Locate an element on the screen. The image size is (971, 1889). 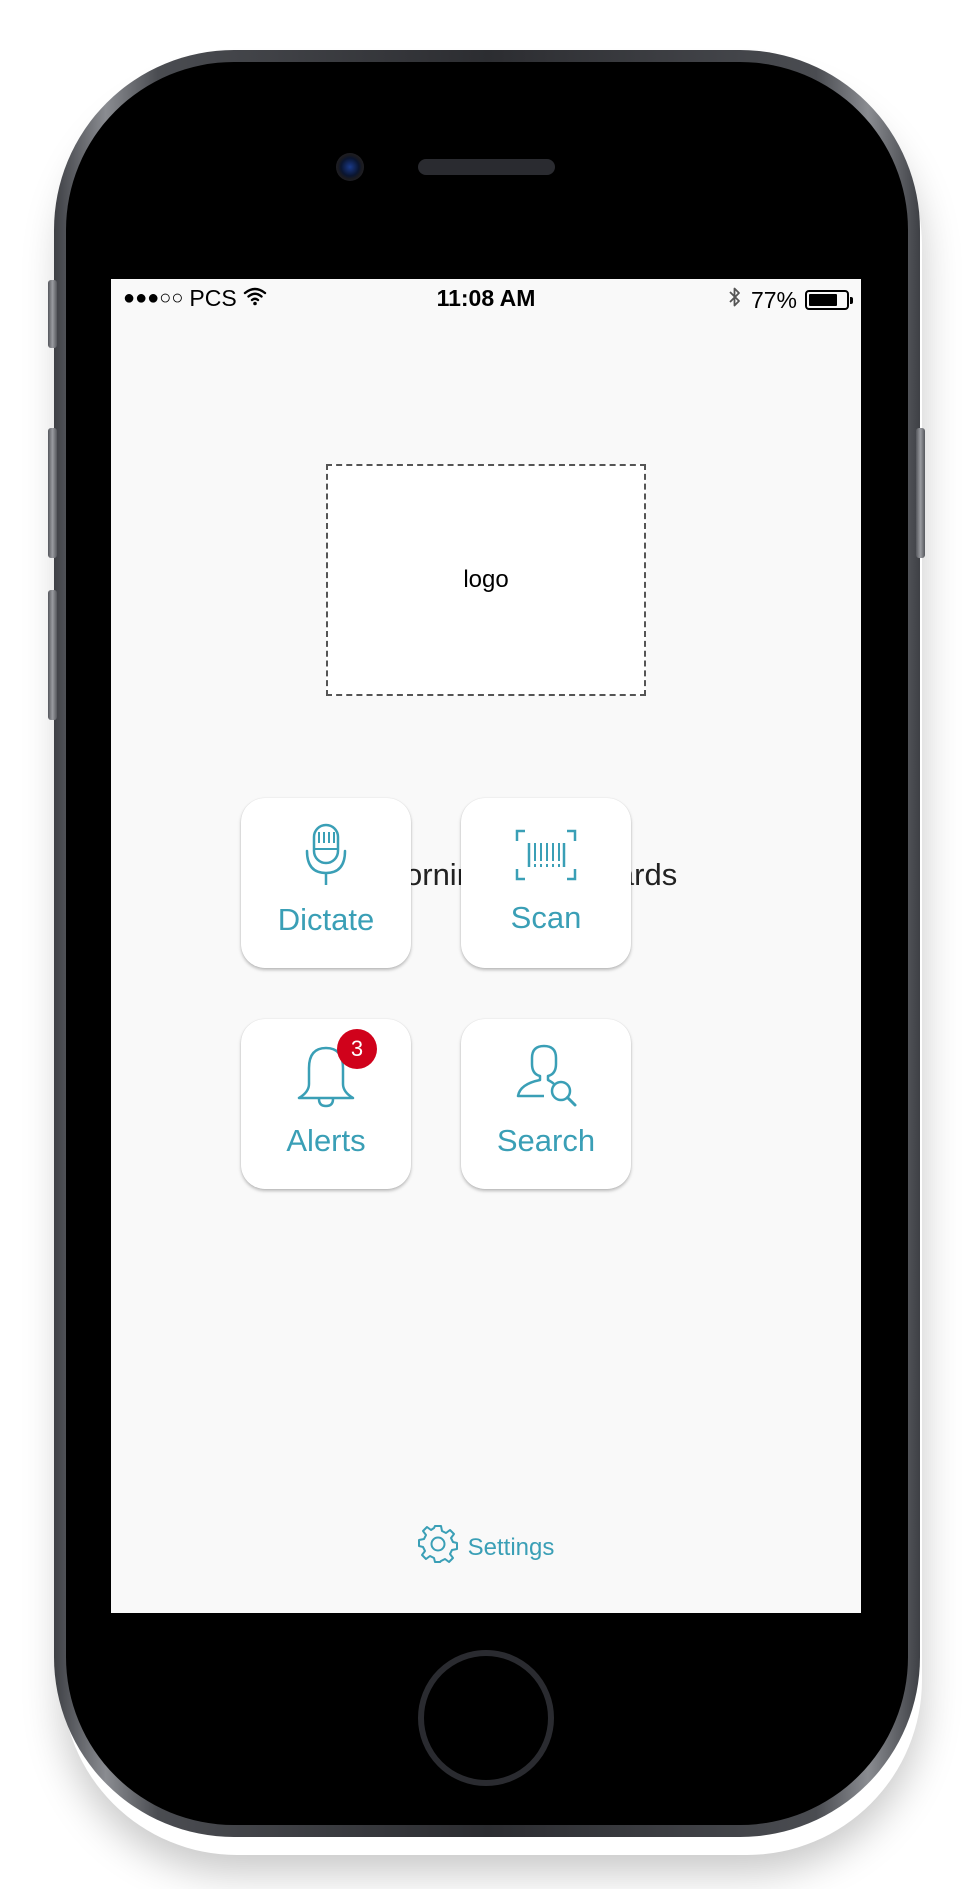
scan-button: Scan is located at coordinates (546, 883).